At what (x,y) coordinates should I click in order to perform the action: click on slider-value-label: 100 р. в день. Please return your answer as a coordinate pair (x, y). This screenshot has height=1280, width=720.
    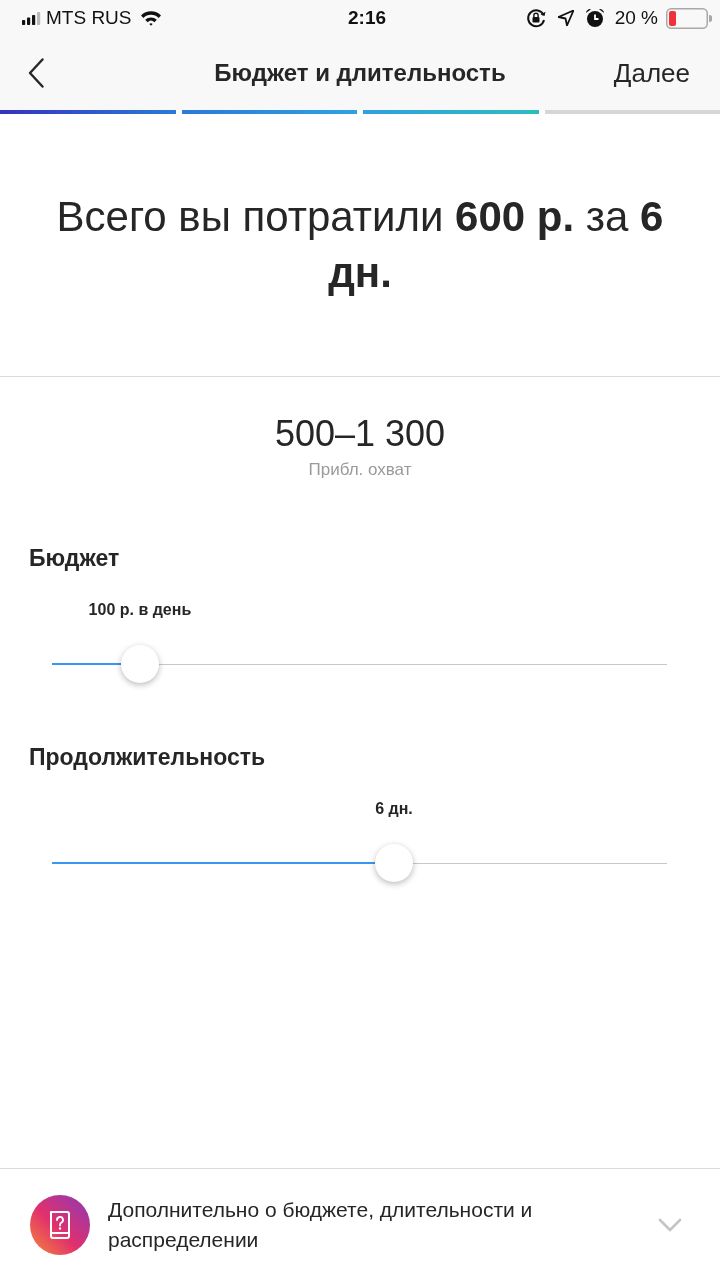
    Looking at the image, I should click on (140, 610).